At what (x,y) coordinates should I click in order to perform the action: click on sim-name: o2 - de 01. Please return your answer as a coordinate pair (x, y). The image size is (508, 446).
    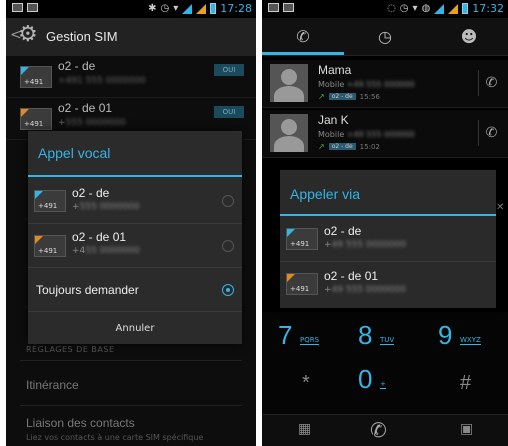
    Looking at the image, I should click on (85, 108).